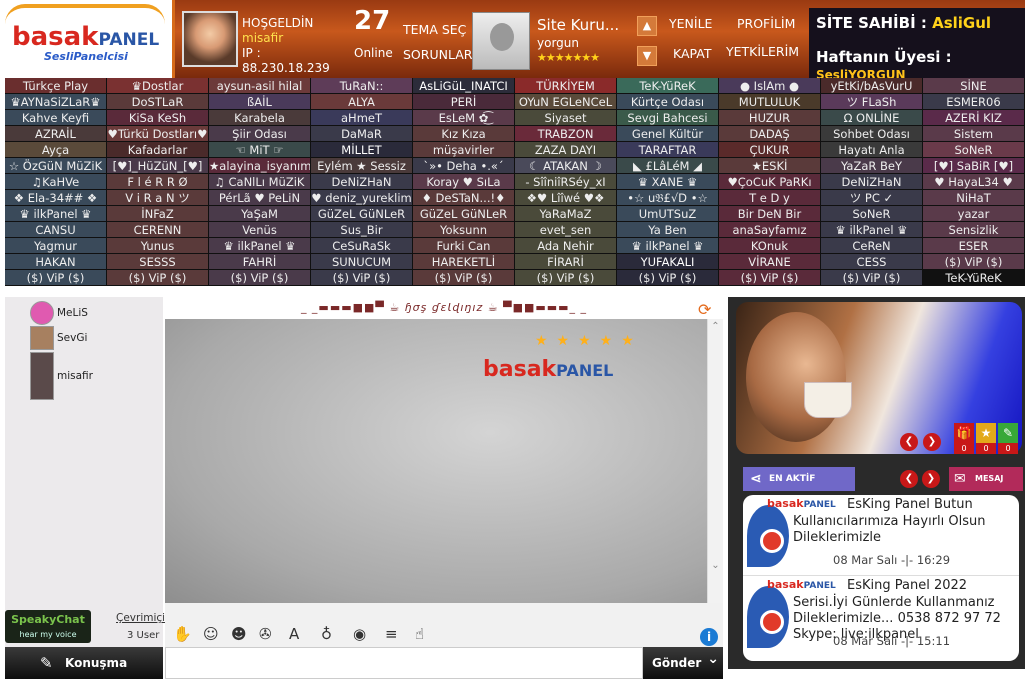  What do you see at coordinates (770, 246) in the screenshot?
I see `room-item: KOnuk` at bounding box center [770, 246].